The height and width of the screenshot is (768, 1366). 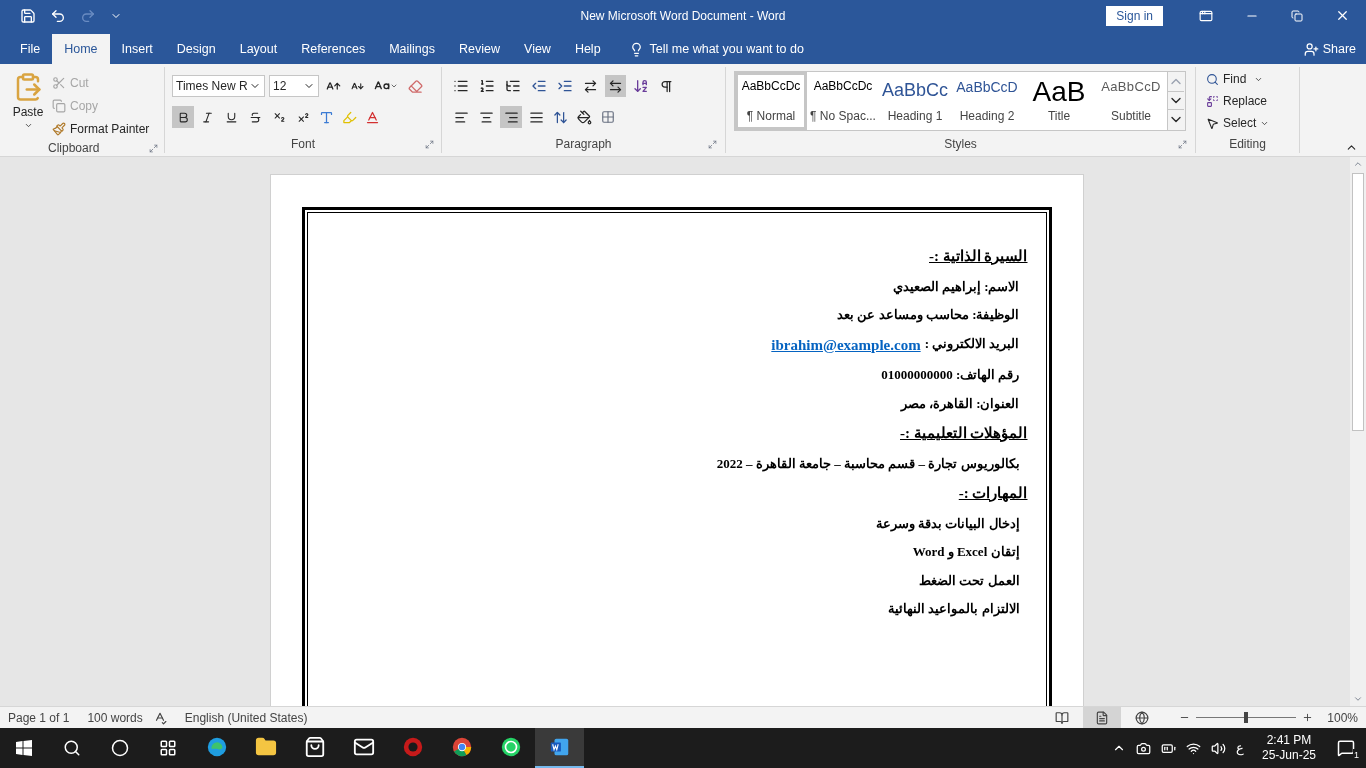 What do you see at coordinates (412, 747) in the screenshot?
I see `game-icon` at bounding box center [412, 747].